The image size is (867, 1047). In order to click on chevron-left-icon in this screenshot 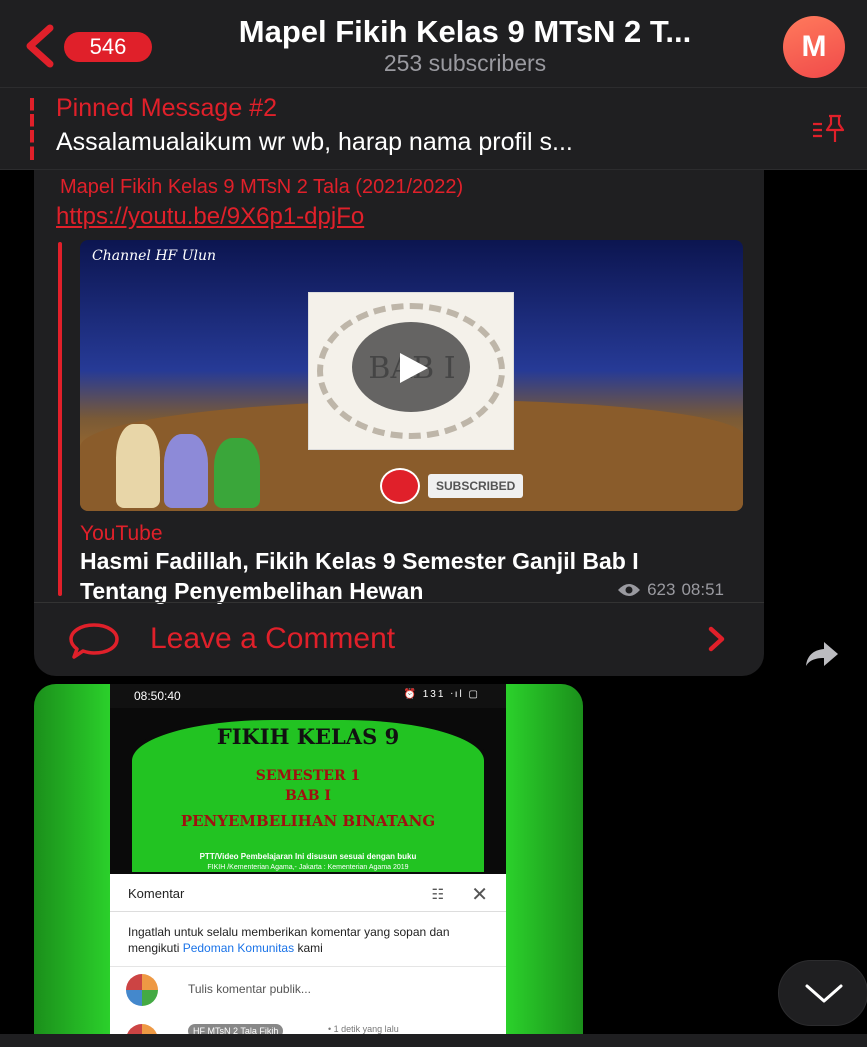, I will do `click(40, 46)`.